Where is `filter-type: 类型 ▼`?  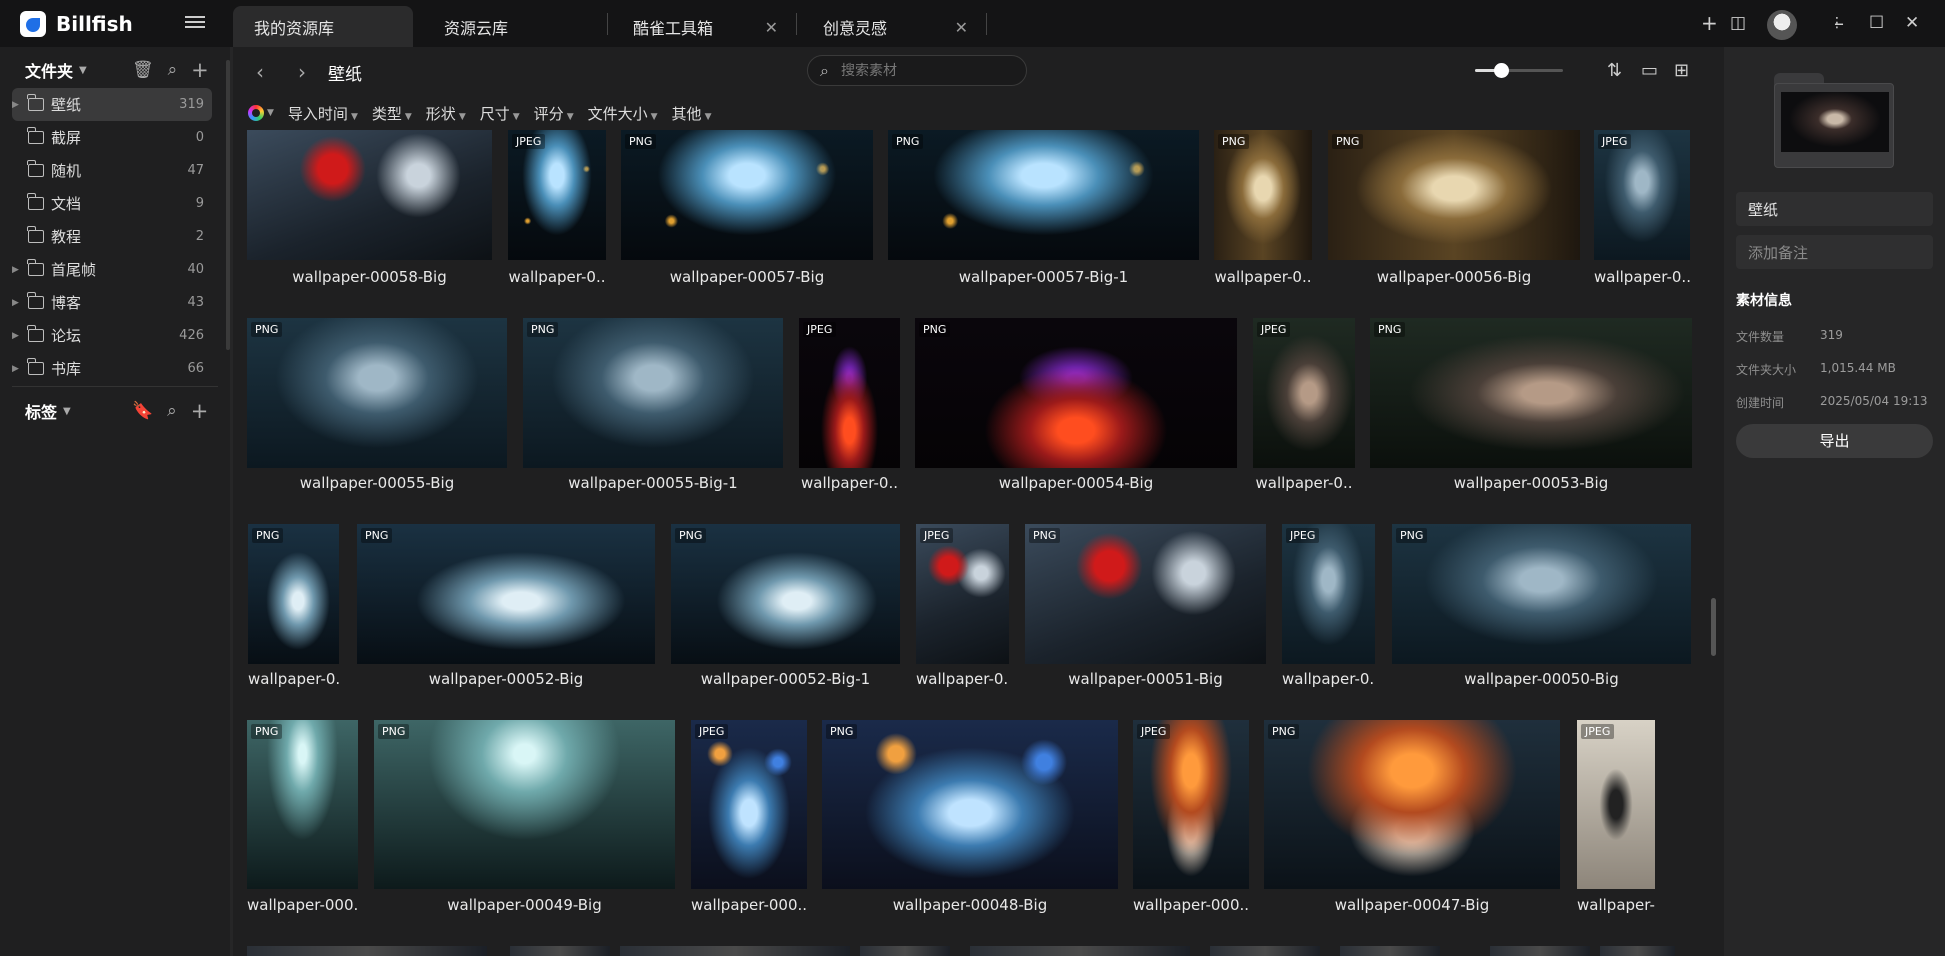 filter-type: 类型 ▼ is located at coordinates (392, 113).